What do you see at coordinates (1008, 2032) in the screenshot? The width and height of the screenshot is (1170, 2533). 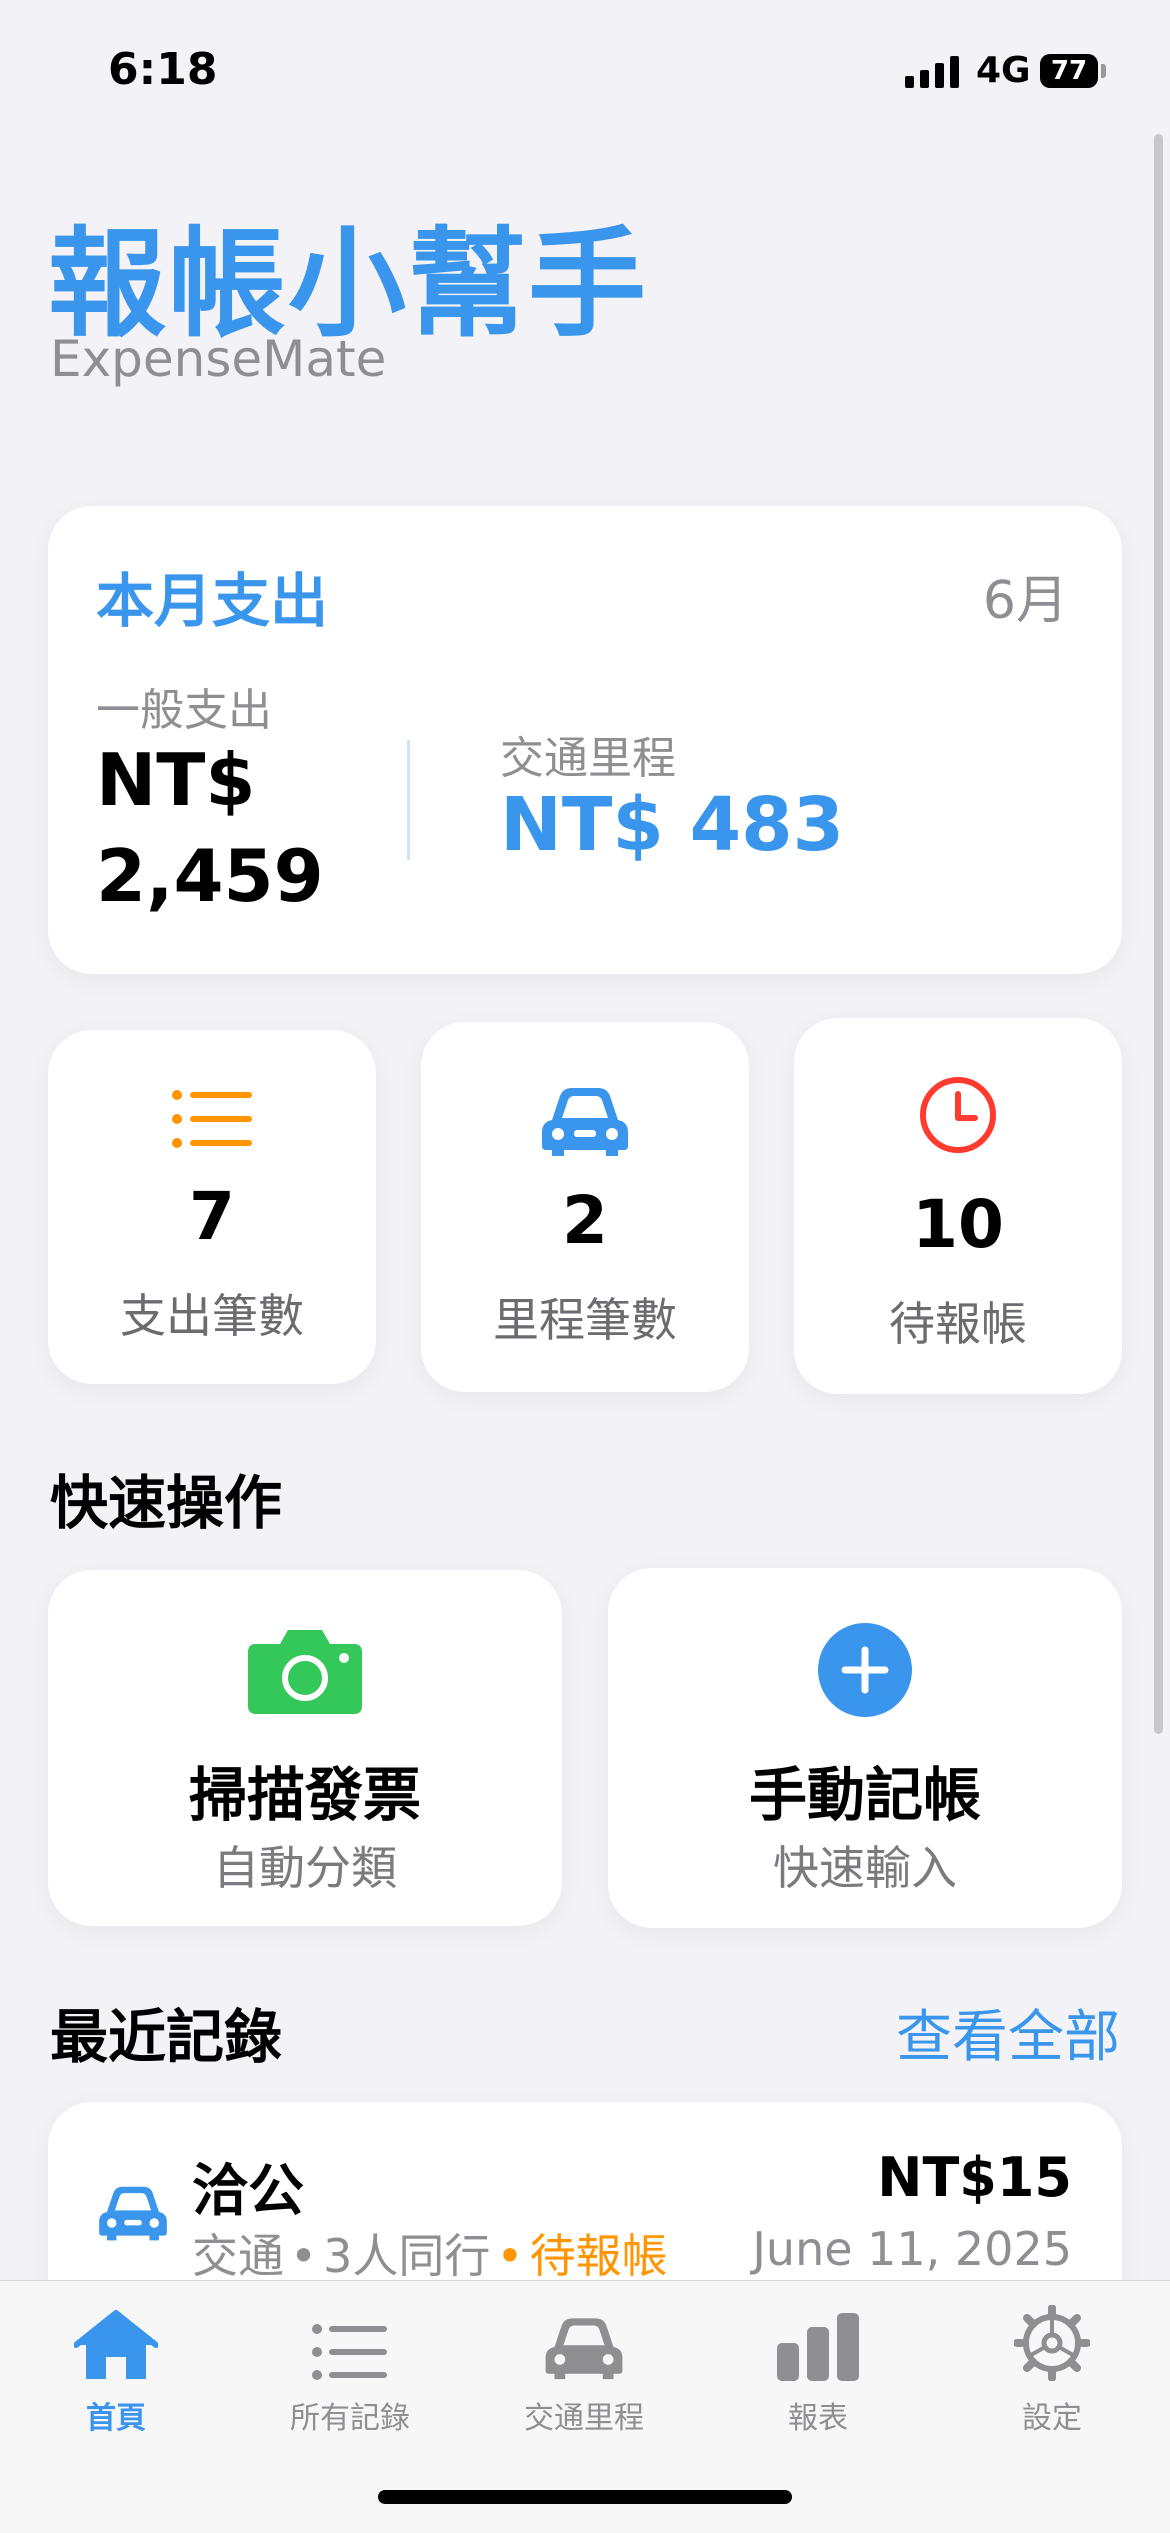 I see `see-all-link: 查看全部` at bounding box center [1008, 2032].